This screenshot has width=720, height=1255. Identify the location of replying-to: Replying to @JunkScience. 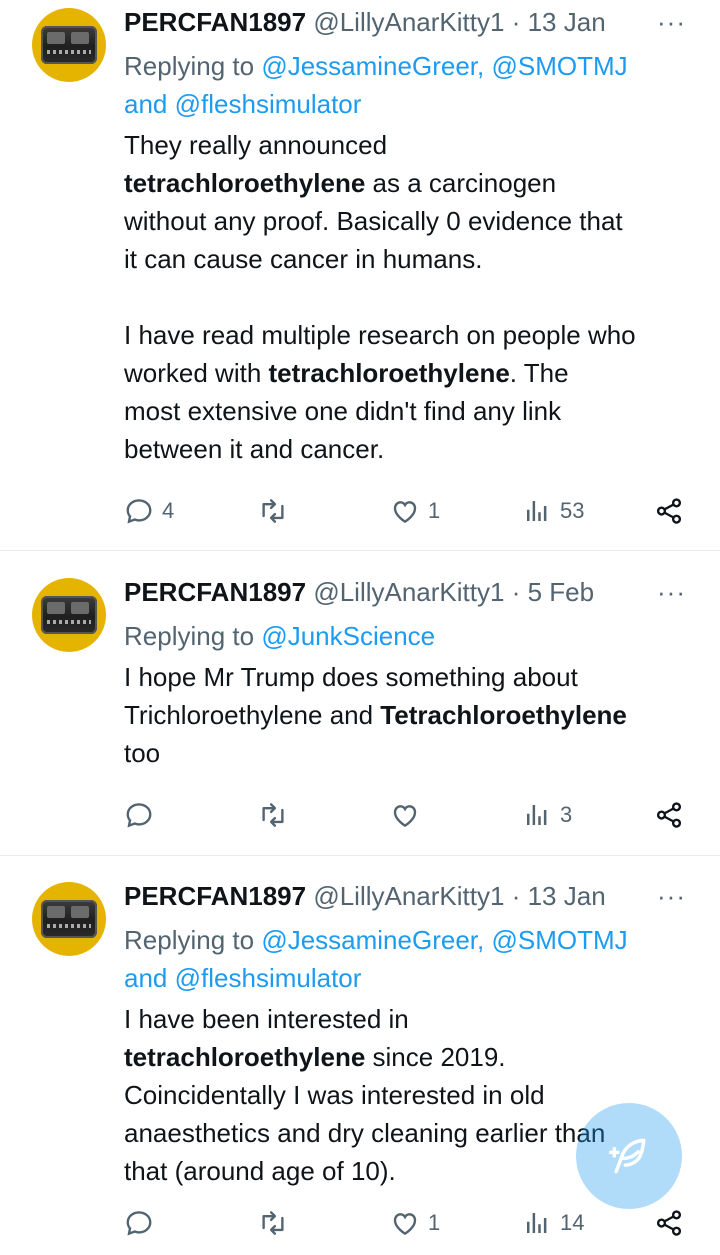
(414, 636).